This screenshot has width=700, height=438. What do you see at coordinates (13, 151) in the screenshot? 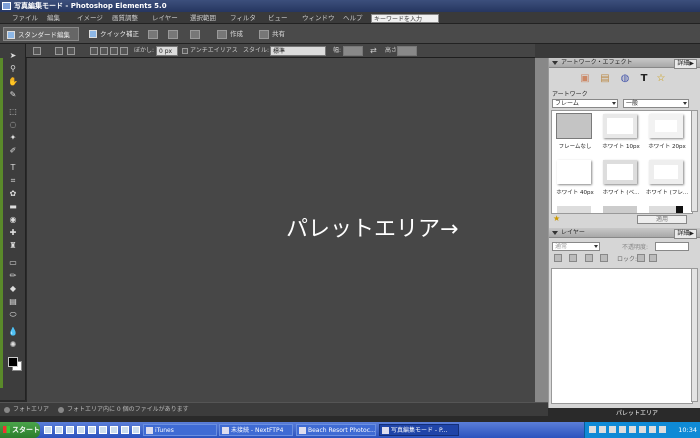
I see `selection-brush-icon: ✐` at bounding box center [13, 151].